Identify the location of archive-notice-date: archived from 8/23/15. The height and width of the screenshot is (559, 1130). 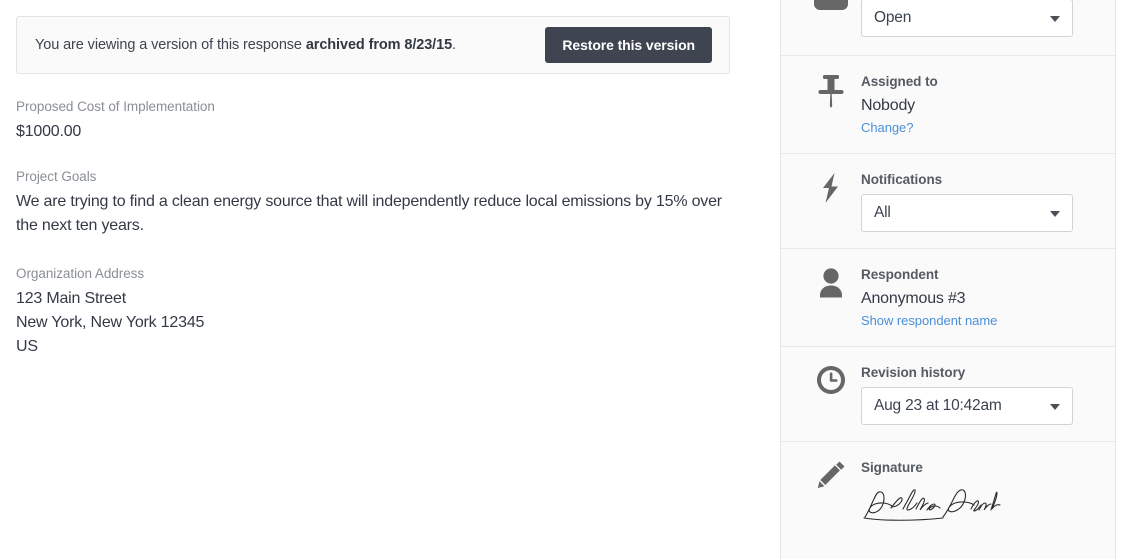
(379, 45).